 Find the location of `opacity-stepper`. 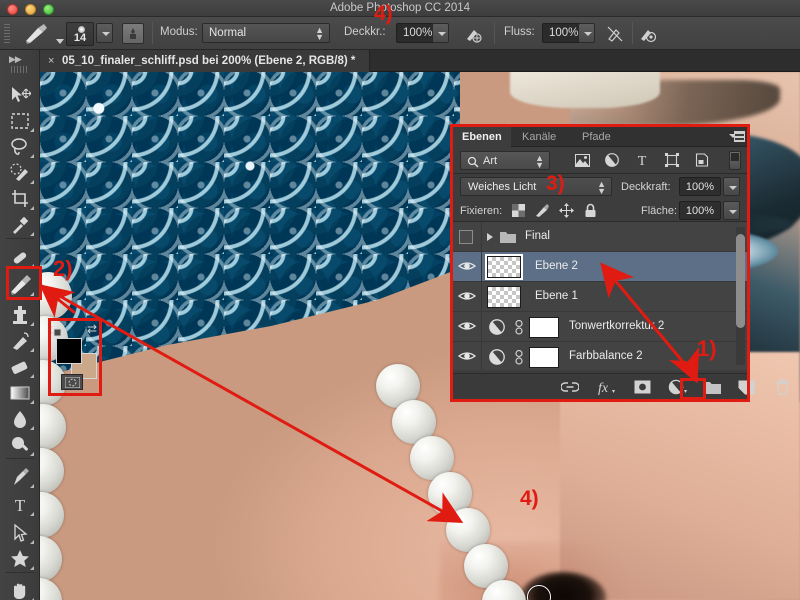

opacity-stepper is located at coordinates (440, 33).